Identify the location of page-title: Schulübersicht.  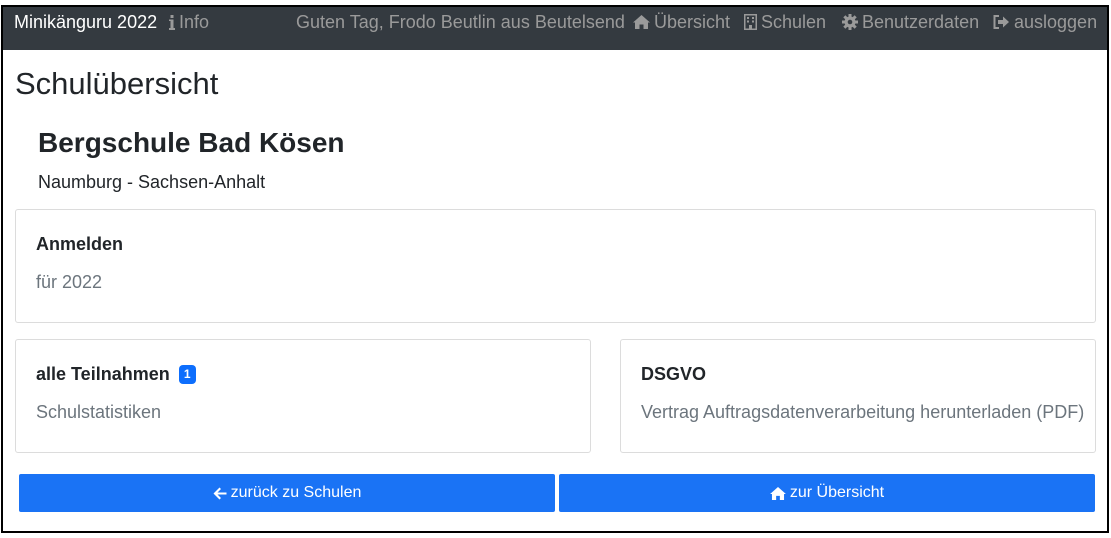
(117, 83).